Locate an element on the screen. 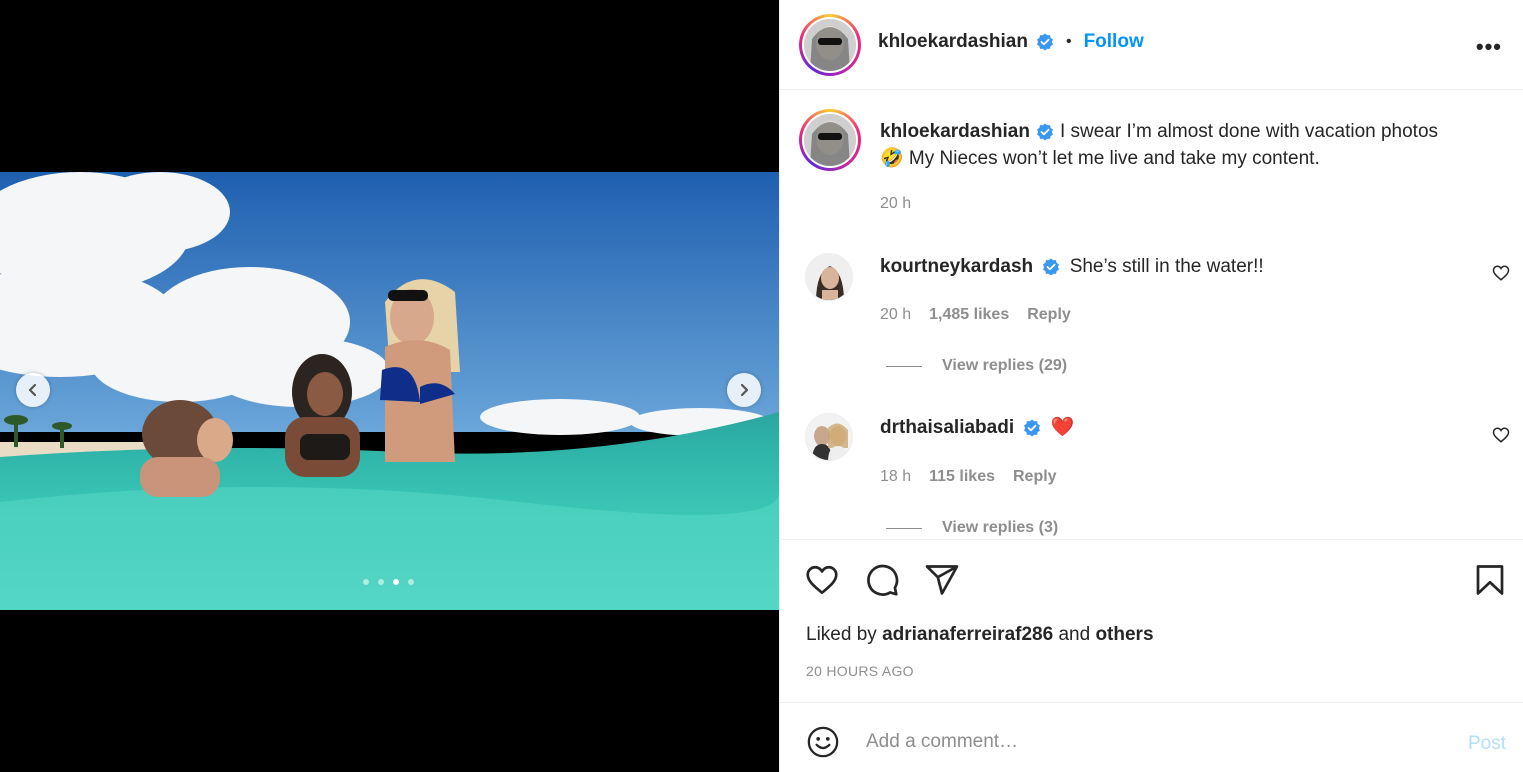  comment-1-meta: 20 h 1,485 likes Reply is located at coordinates (975, 315).